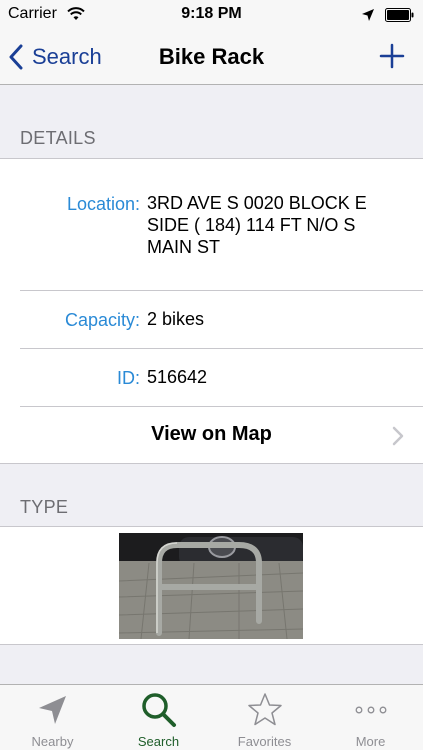 The height and width of the screenshot is (750, 423). I want to click on status-bar: Carrier 9:18 PM, so click(211, 15).